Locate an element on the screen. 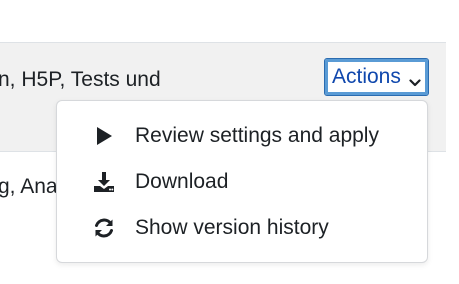 This screenshot has width=459, height=284. top-strip is located at coordinates (229, 21).